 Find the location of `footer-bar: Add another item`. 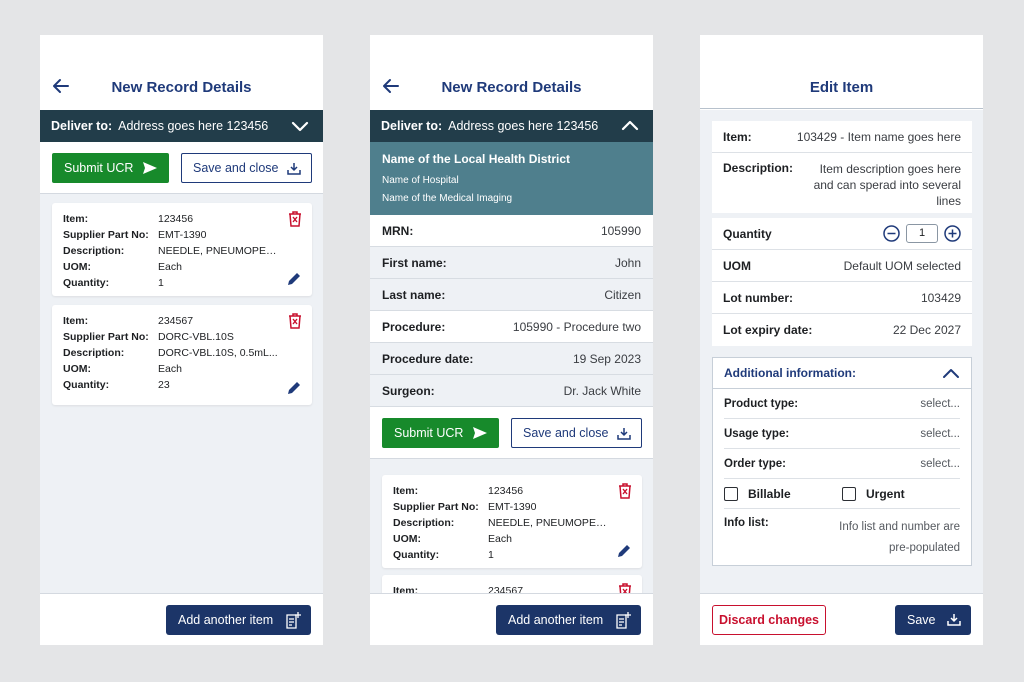

footer-bar: Add another item is located at coordinates (511, 619).